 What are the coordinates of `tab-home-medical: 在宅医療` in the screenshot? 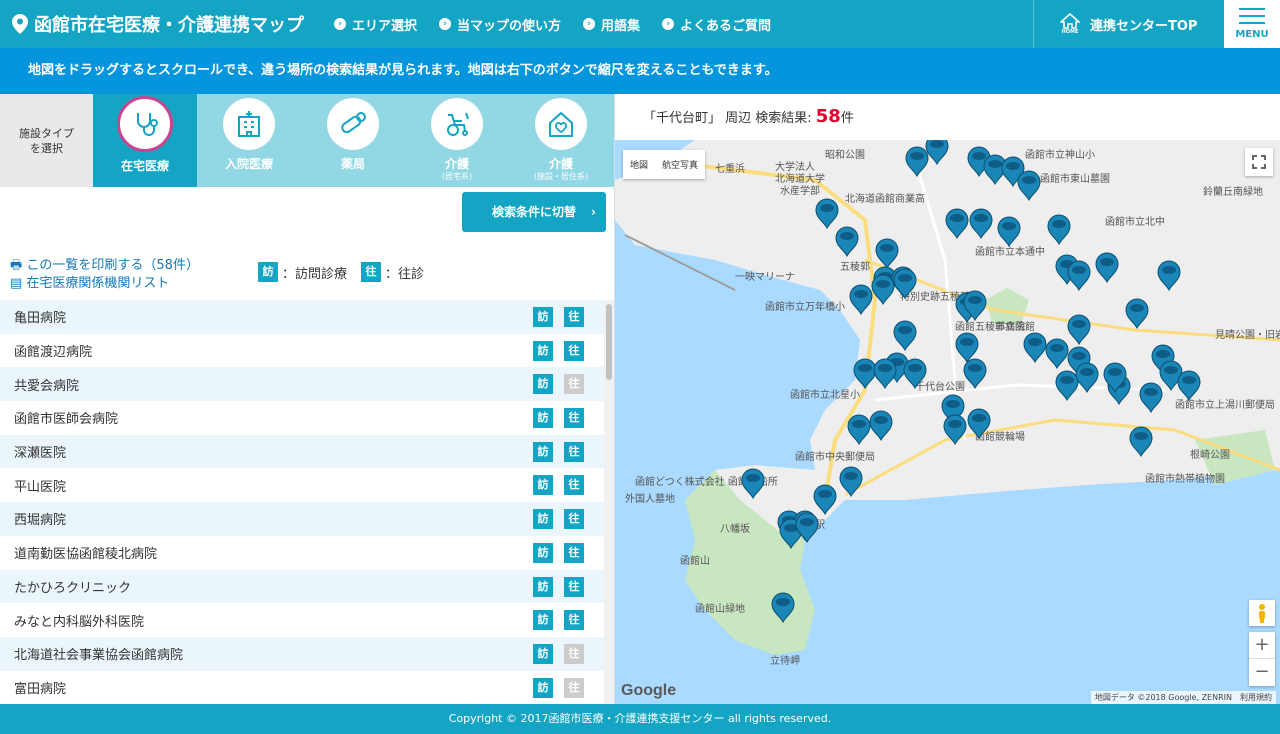 It's located at (145, 140).